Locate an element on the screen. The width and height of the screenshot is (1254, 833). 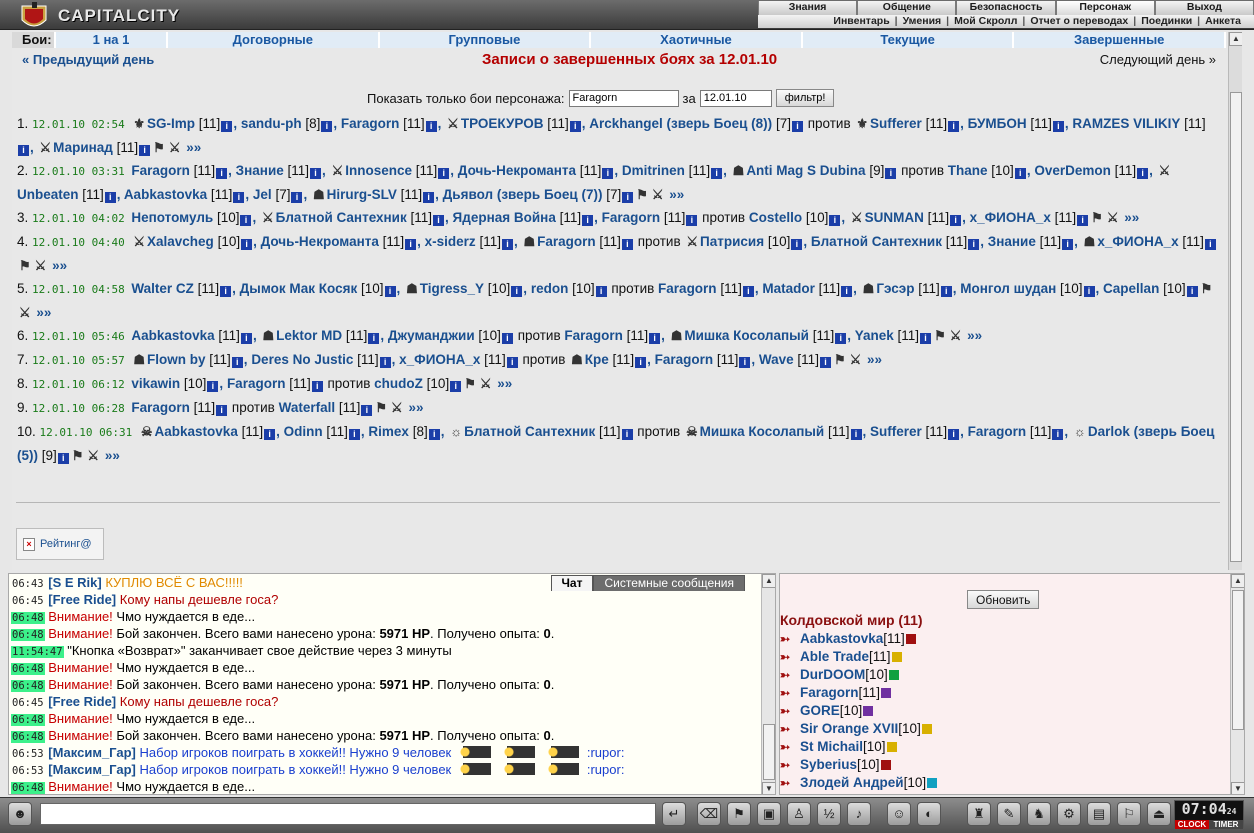
player-name: Arckhangel (зверь Боец (8)) is located at coordinates (680, 123).